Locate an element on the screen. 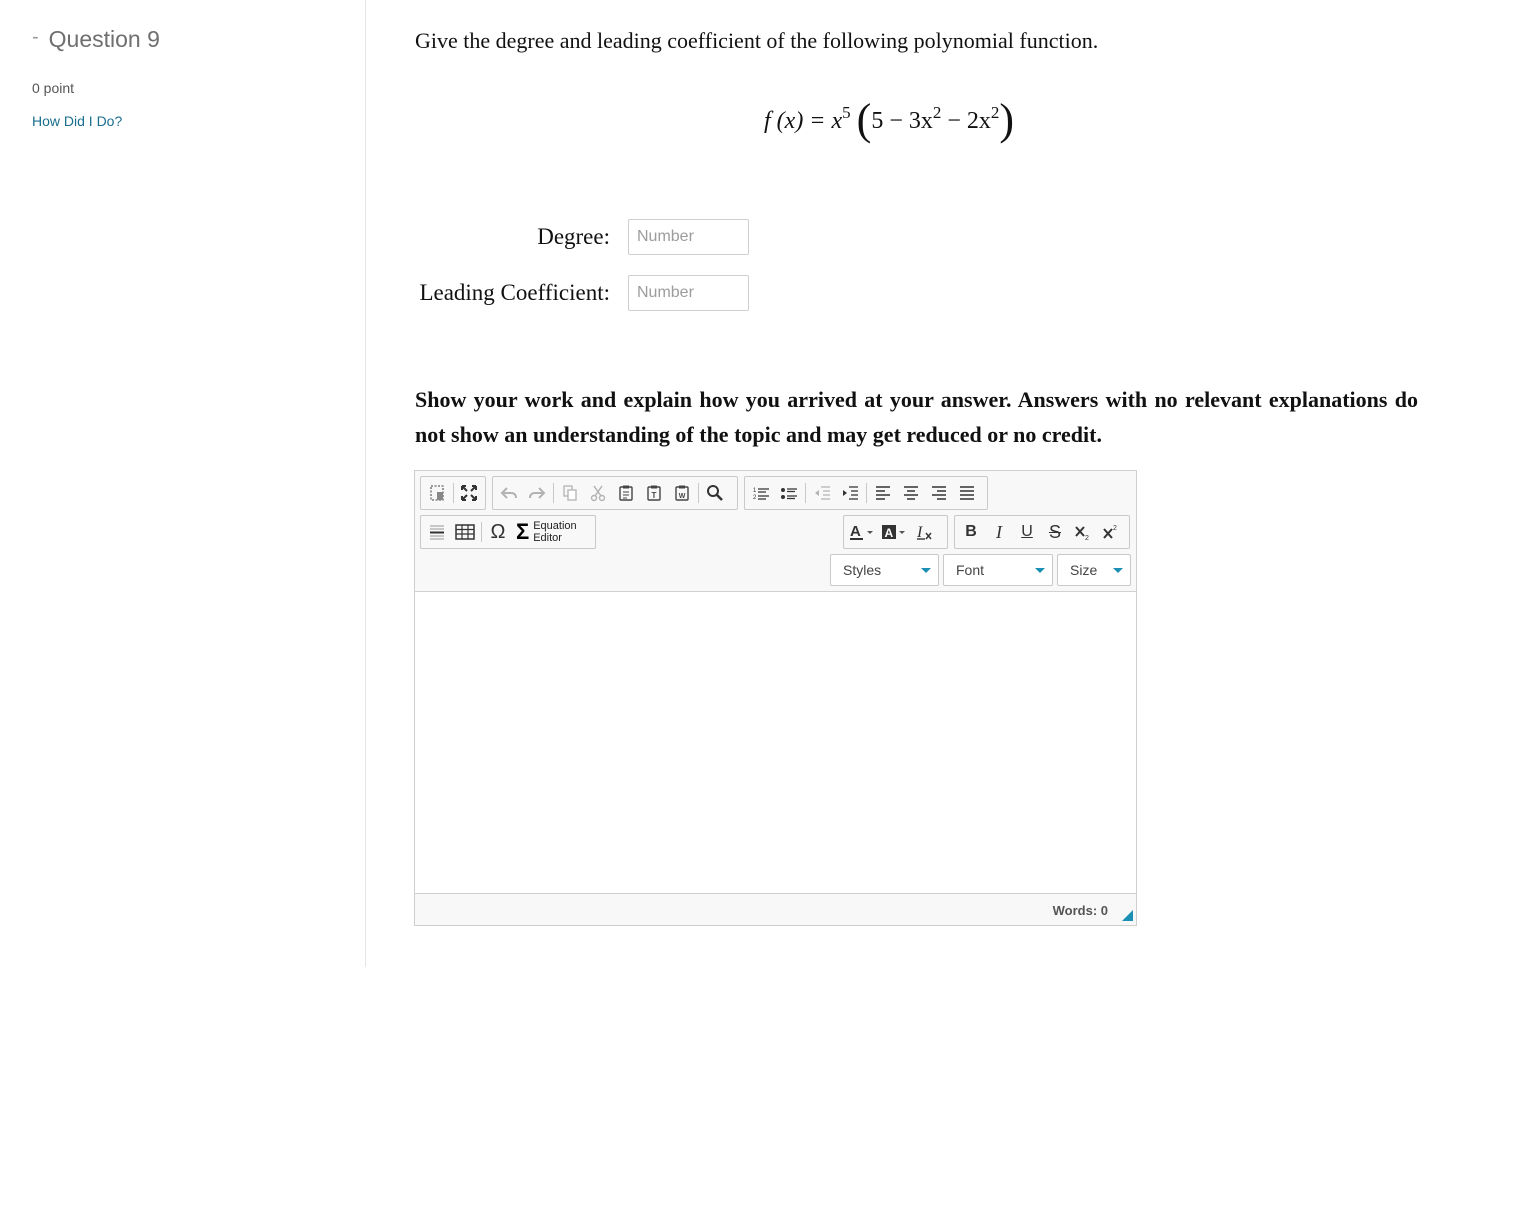 Image resolution: width=1538 pixels, height=1224 pixels. redo-icon is located at coordinates (537, 493).